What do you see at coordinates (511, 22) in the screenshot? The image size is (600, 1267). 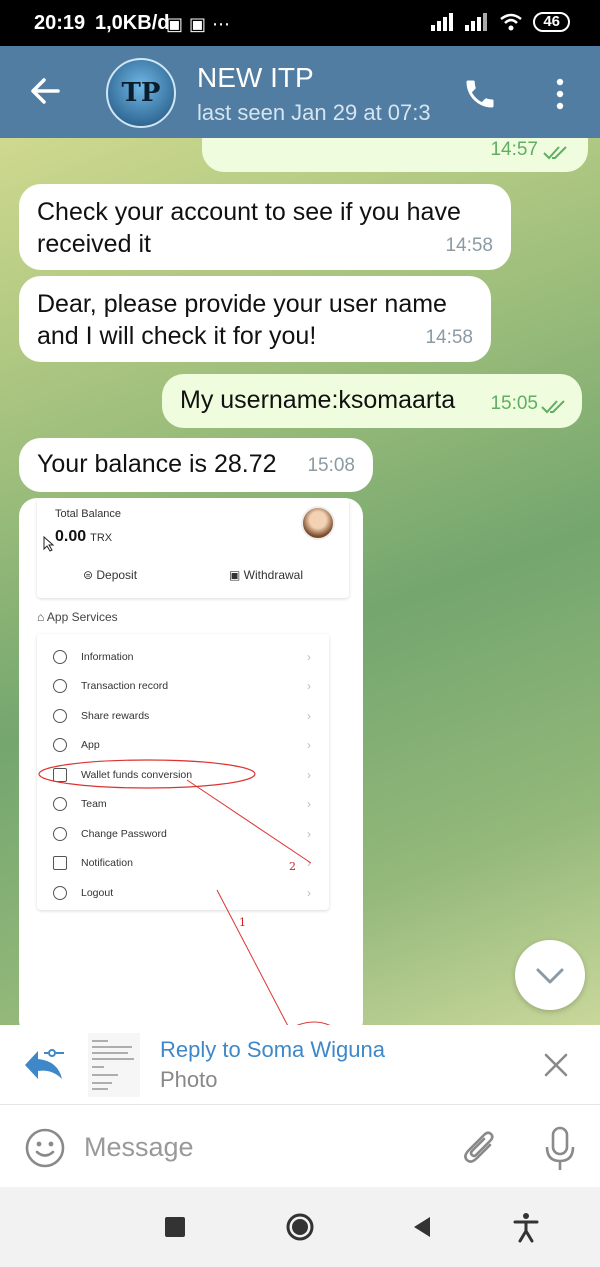 I see `wifi-icon` at bounding box center [511, 22].